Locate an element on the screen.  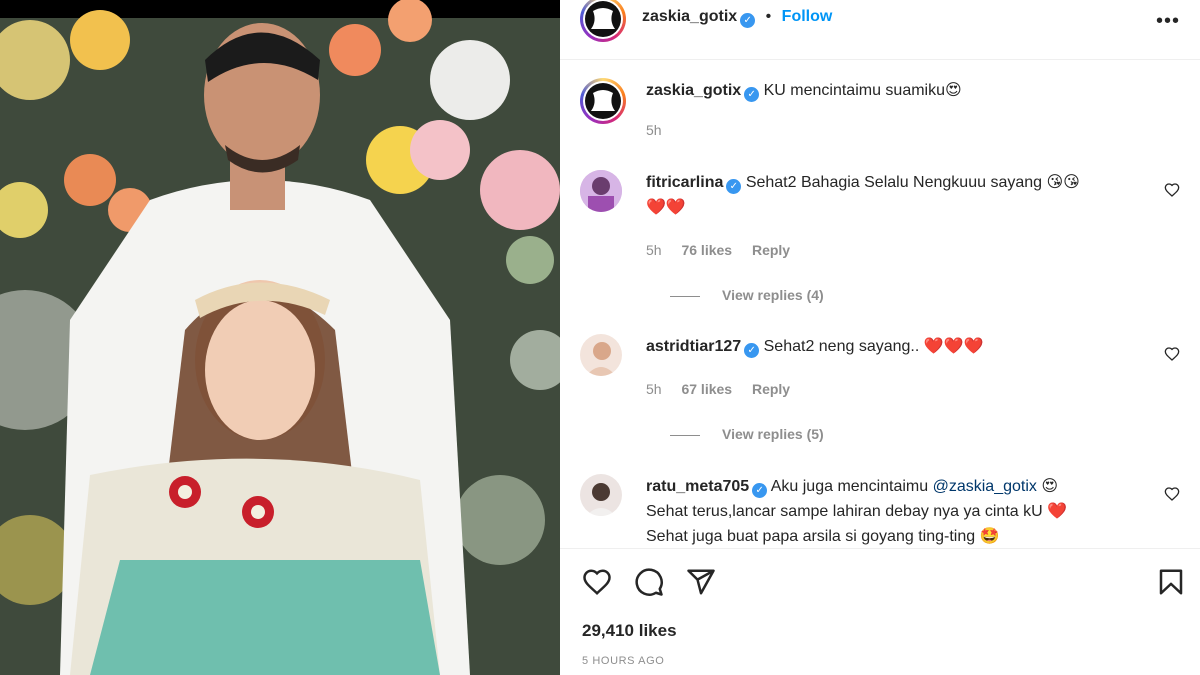
follow-button: Follow is located at coordinates (807, 16).